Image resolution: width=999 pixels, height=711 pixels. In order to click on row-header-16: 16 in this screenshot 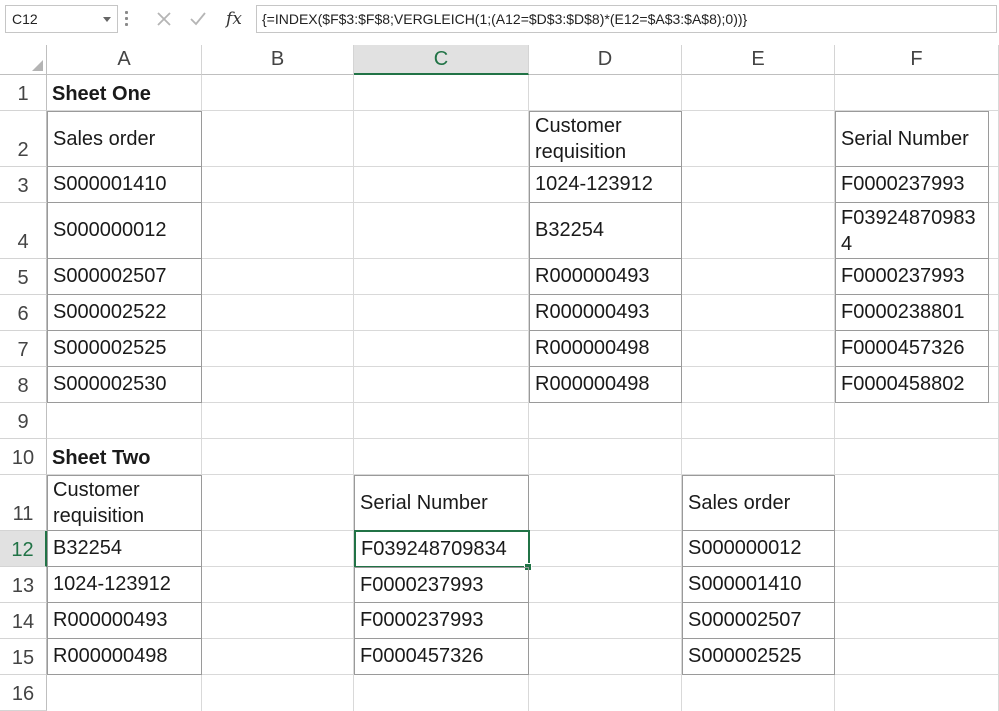, I will do `click(23, 693)`.